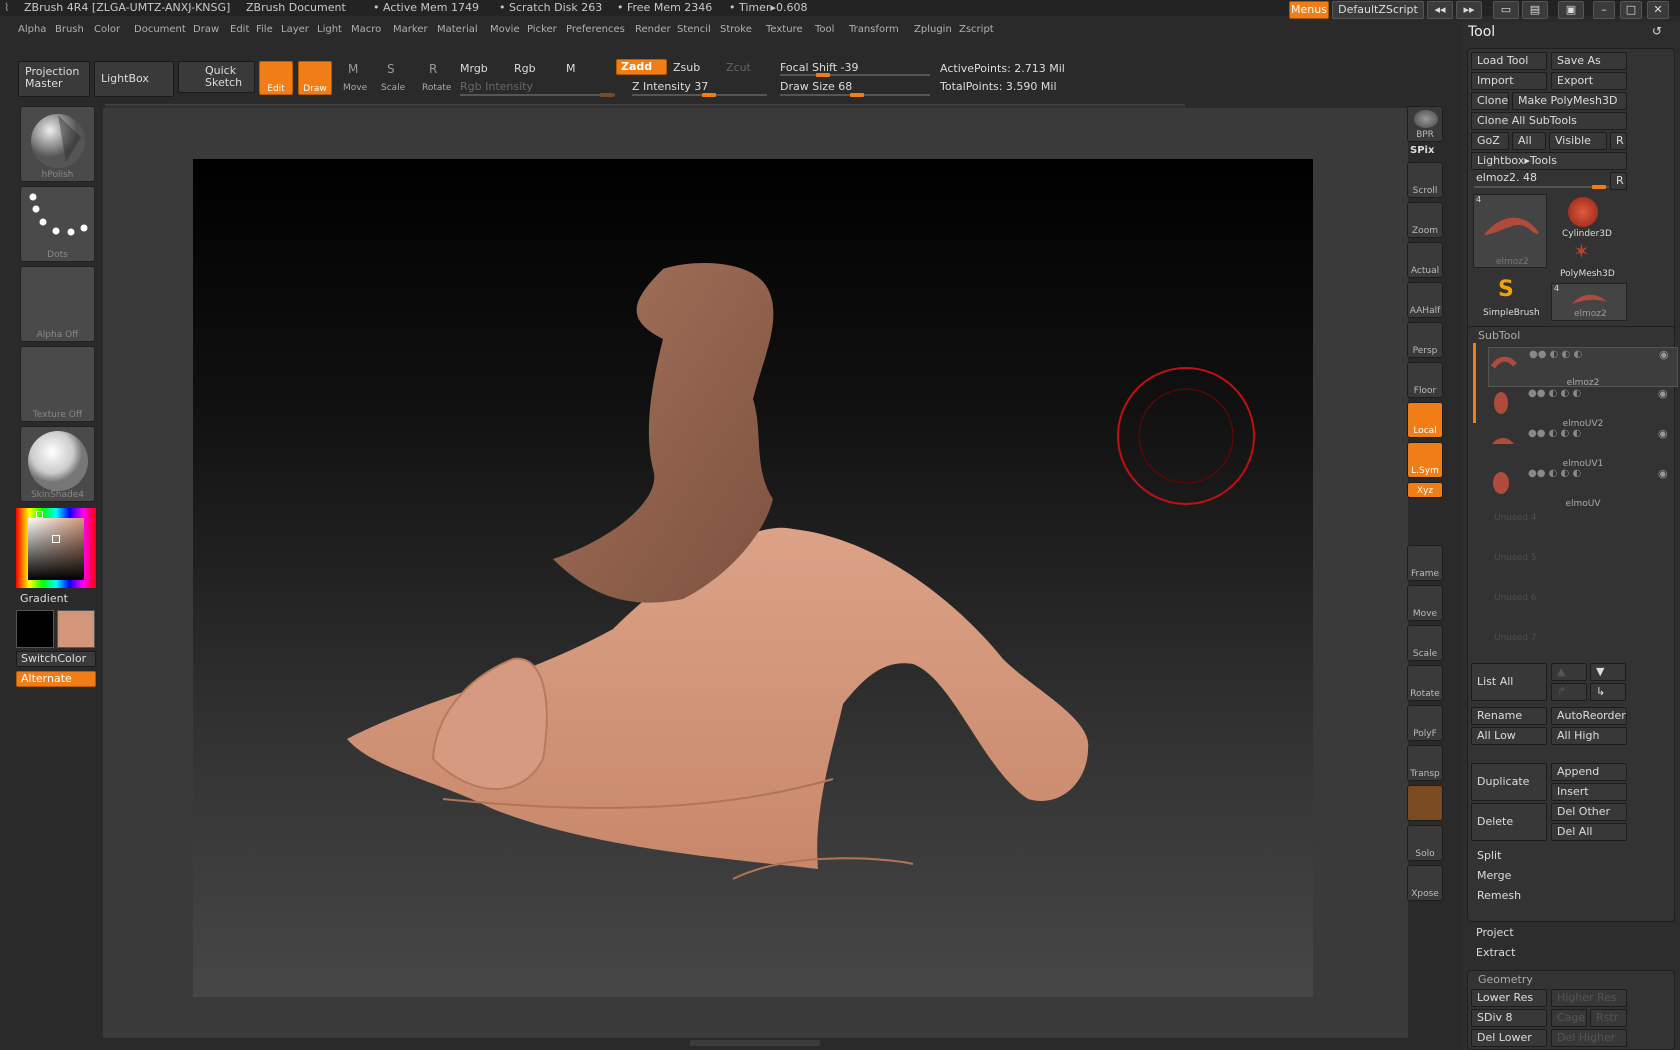 The height and width of the screenshot is (1050, 1680). What do you see at coordinates (1589, 772) in the screenshot?
I see `append-button: Append` at bounding box center [1589, 772].